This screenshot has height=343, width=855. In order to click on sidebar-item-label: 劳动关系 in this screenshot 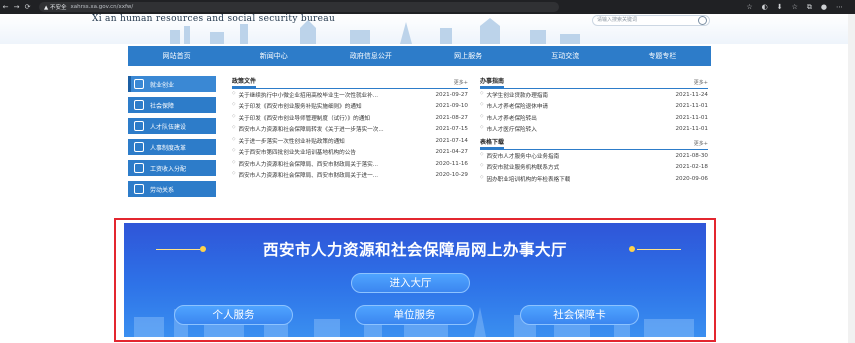, I will do `click(162, 190)`.